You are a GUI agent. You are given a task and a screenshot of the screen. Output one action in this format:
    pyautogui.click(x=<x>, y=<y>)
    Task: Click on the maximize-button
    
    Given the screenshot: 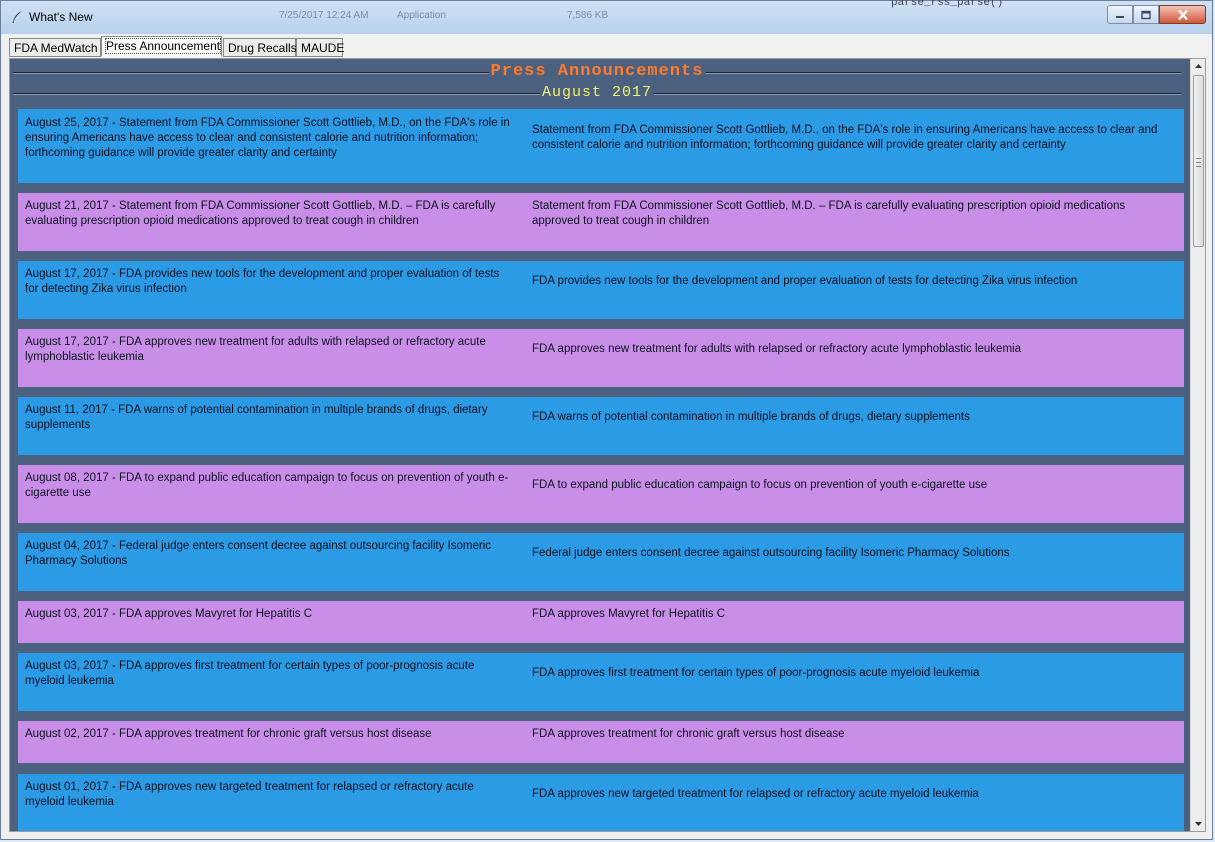 What is the action you would take?
    pyautogui.click(x=1146, y=14)
    